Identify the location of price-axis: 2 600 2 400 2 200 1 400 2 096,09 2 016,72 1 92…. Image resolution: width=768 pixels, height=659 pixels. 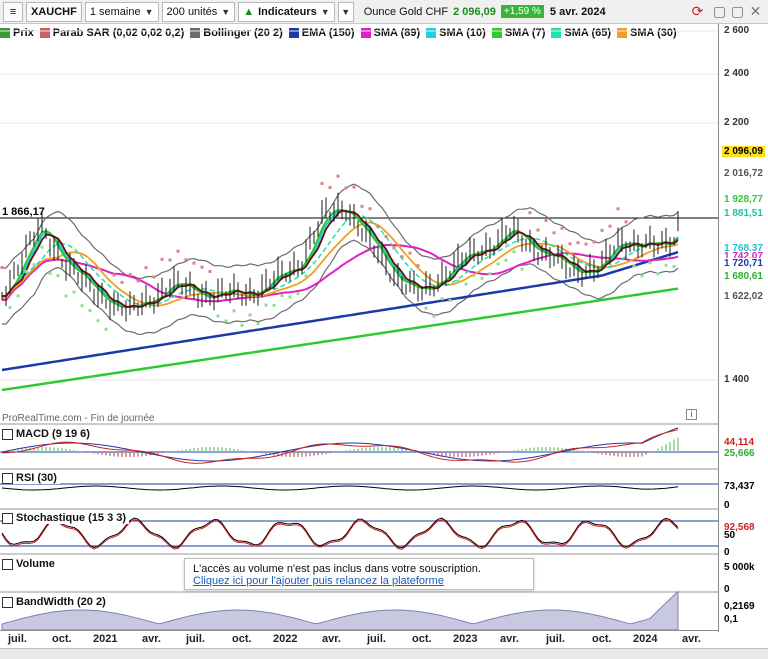
(743, 328).